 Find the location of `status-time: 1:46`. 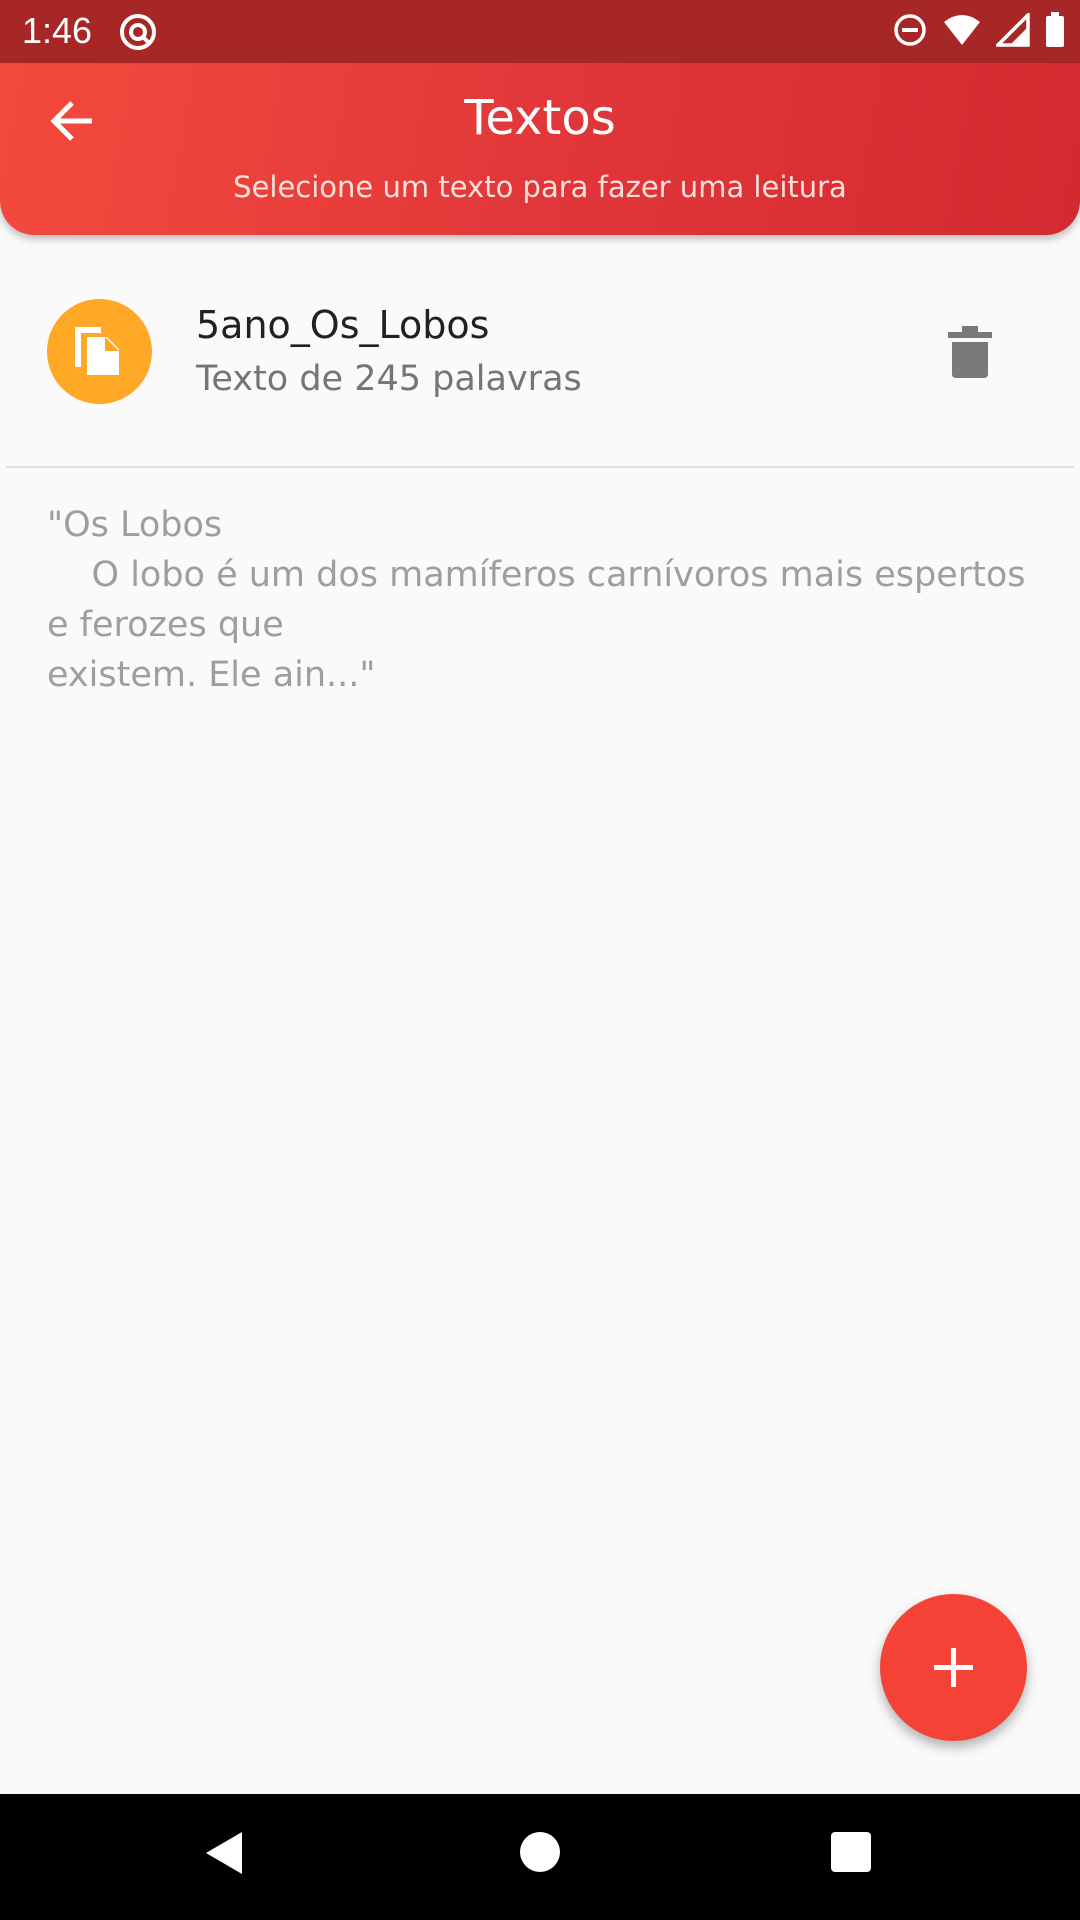

status-time: 1:46 is located at coordinates (57, 30).